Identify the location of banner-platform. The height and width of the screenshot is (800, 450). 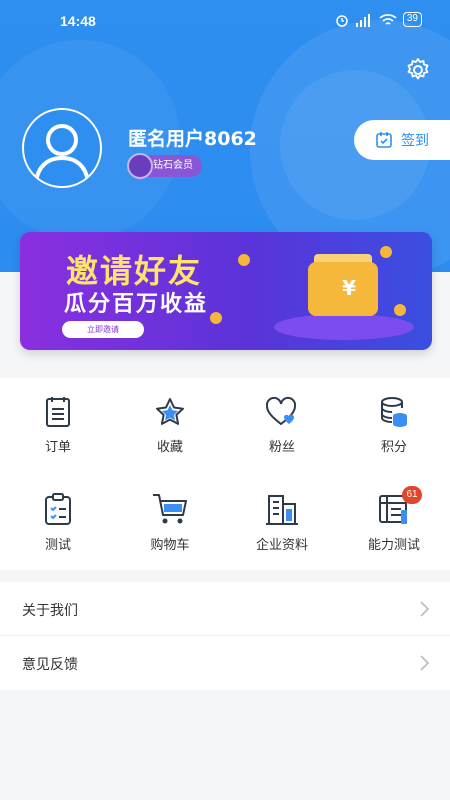
(344, 327).